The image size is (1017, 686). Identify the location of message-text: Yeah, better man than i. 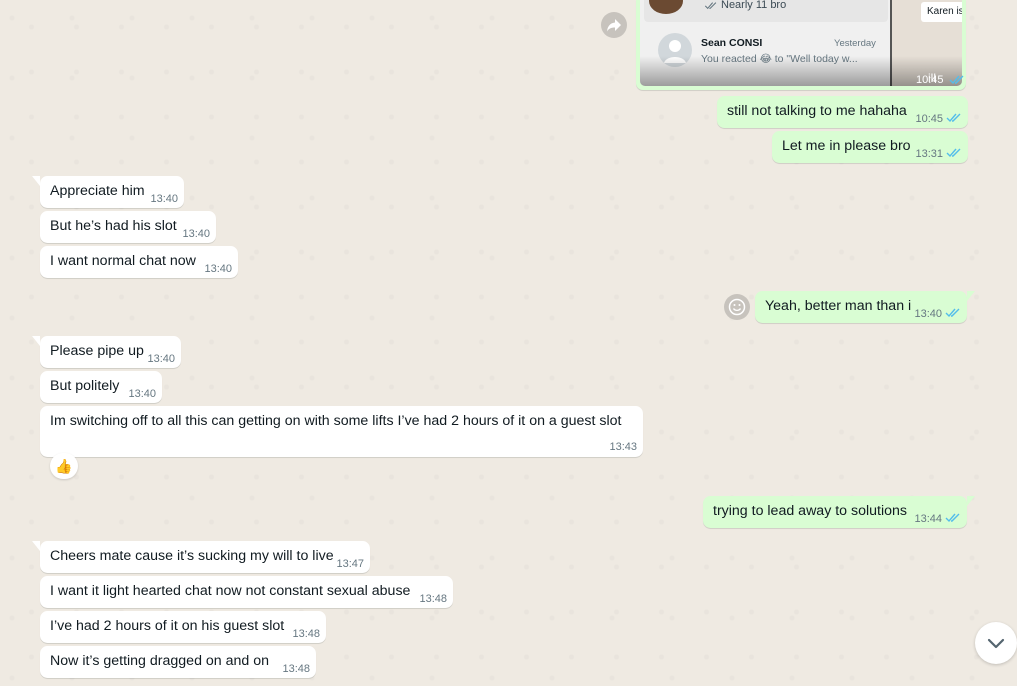
(838, 306).